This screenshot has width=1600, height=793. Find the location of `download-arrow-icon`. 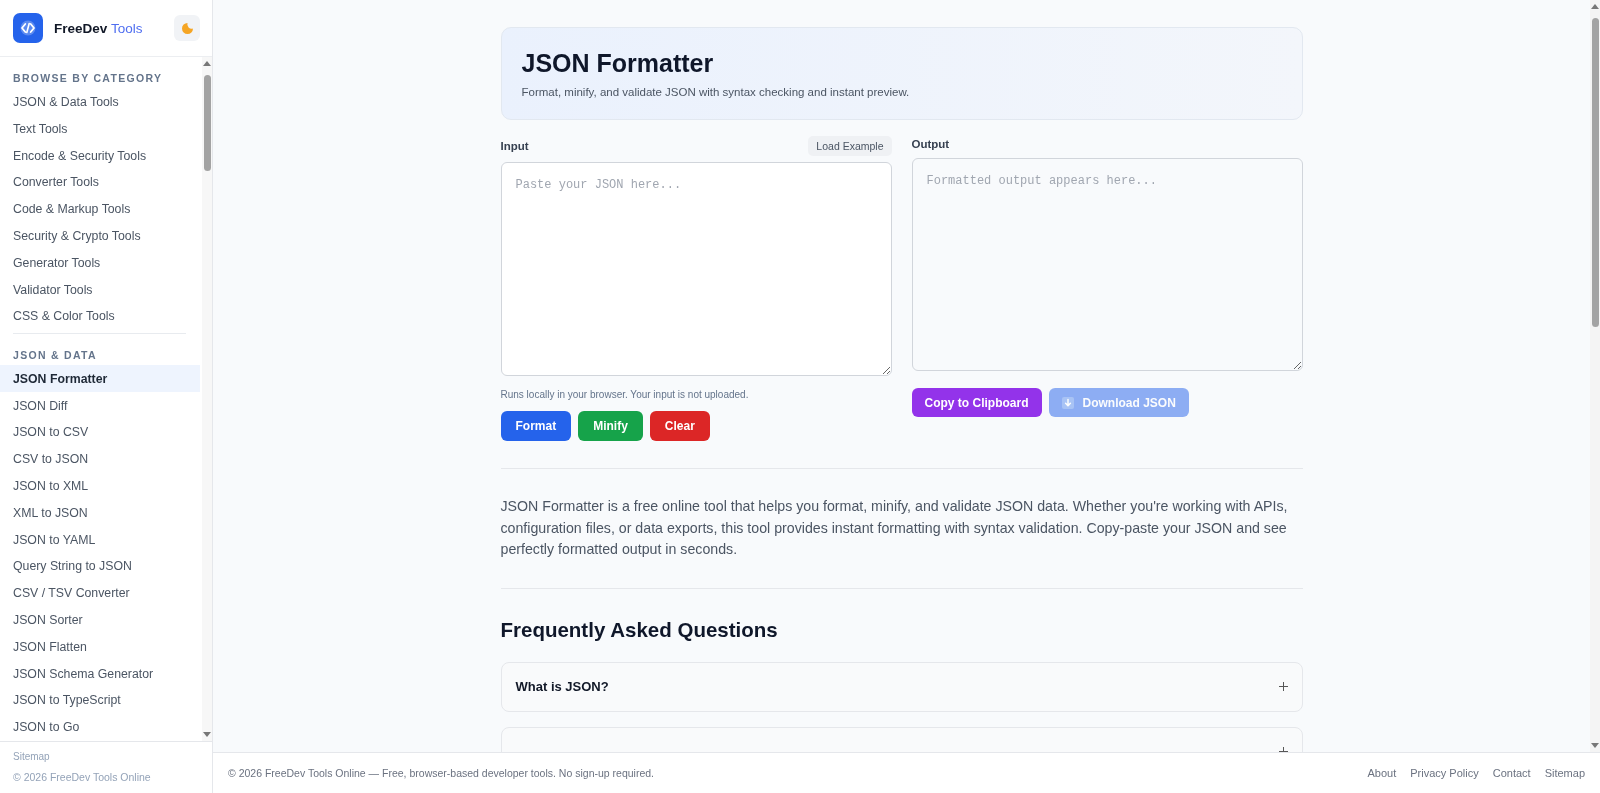

download-arrow-icon is located at coordinates (1067, 402).